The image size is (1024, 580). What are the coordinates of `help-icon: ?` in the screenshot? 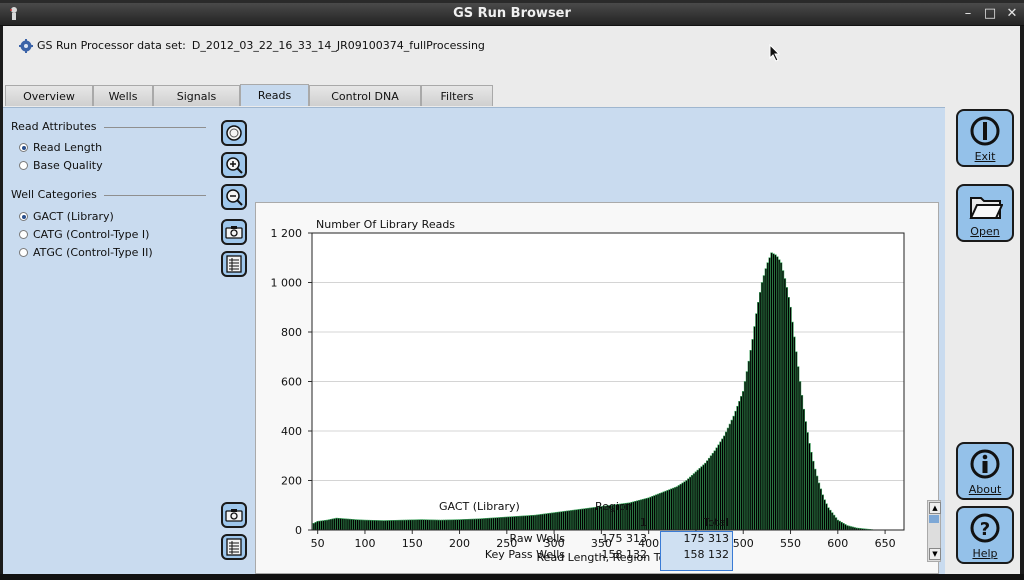 It's located at (985, 528).